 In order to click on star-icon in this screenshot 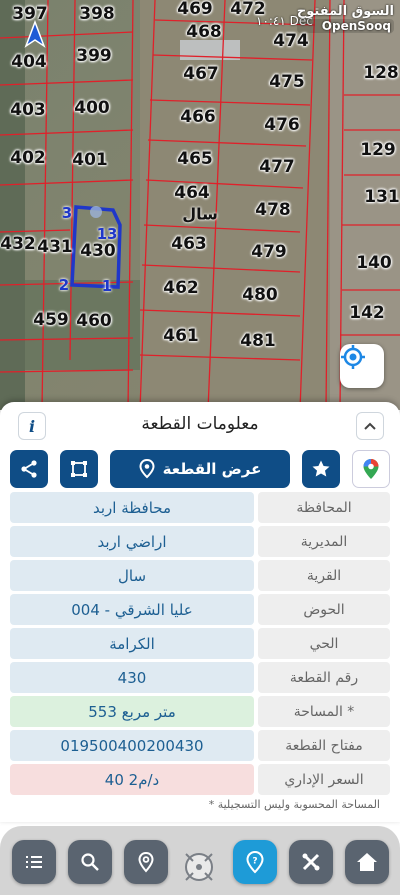, I will do `click(321, 468)`.